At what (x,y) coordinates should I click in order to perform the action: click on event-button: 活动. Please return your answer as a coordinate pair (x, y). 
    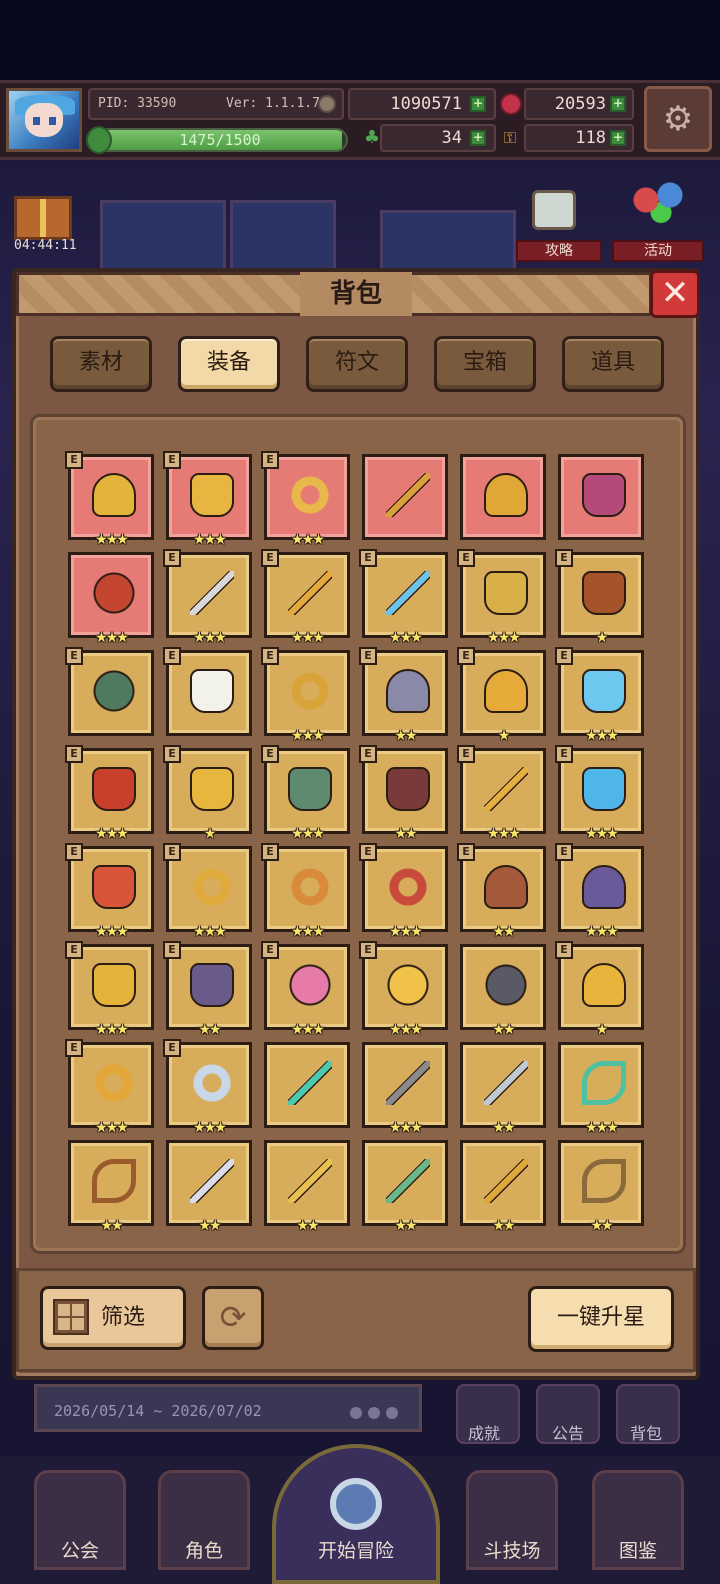
    Looking at the image, I should click on (658, 251).